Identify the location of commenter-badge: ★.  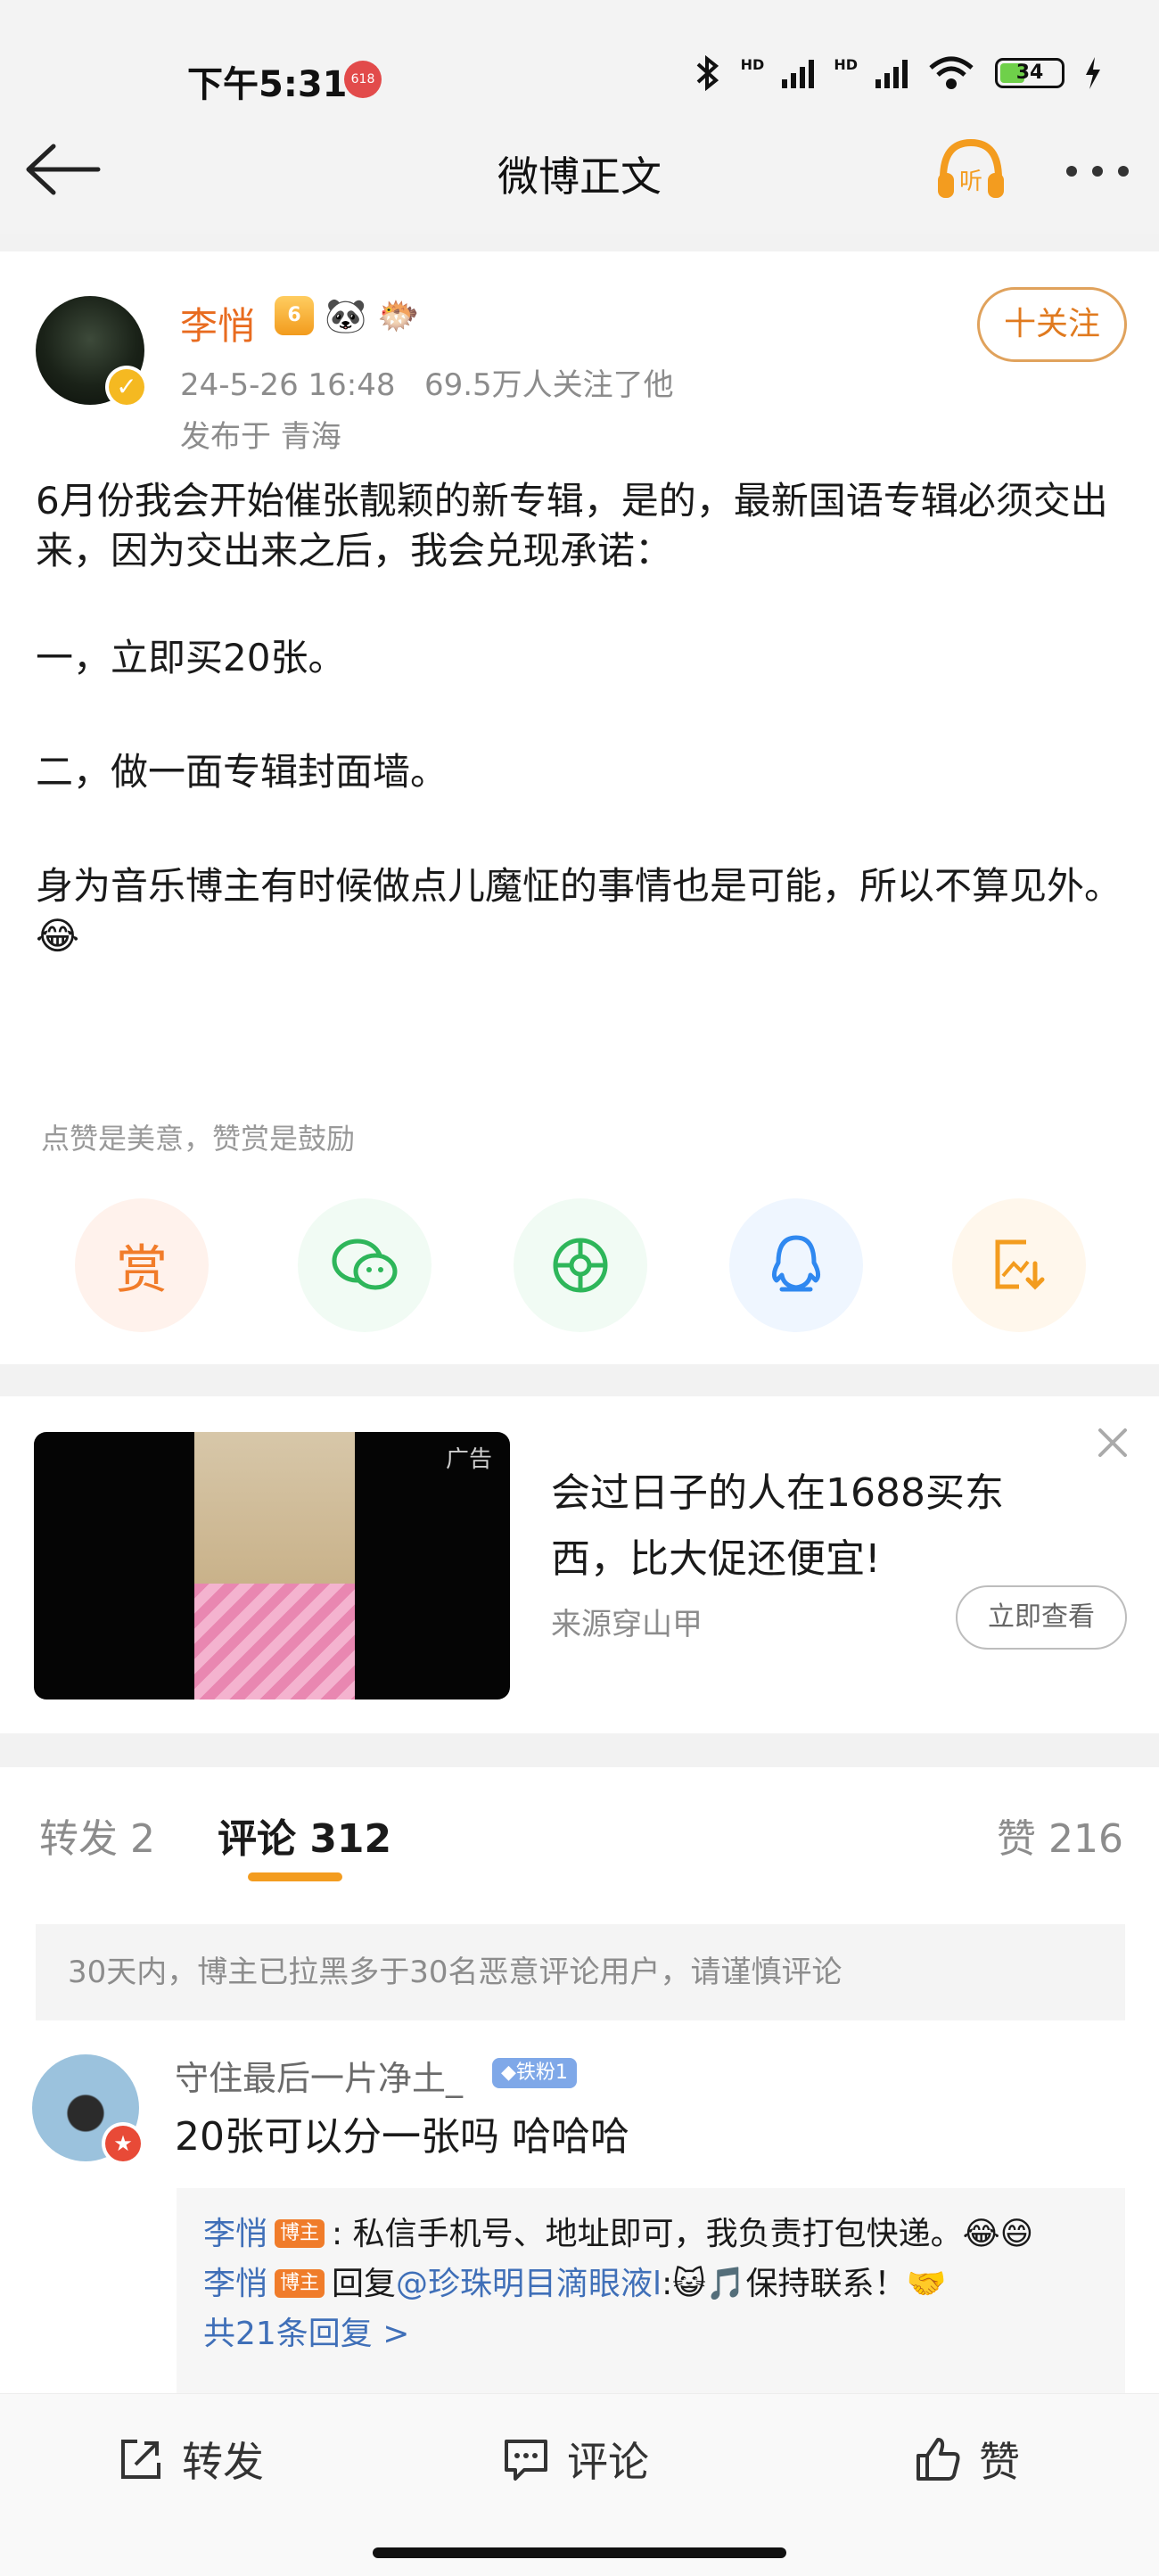
(123, 2143).